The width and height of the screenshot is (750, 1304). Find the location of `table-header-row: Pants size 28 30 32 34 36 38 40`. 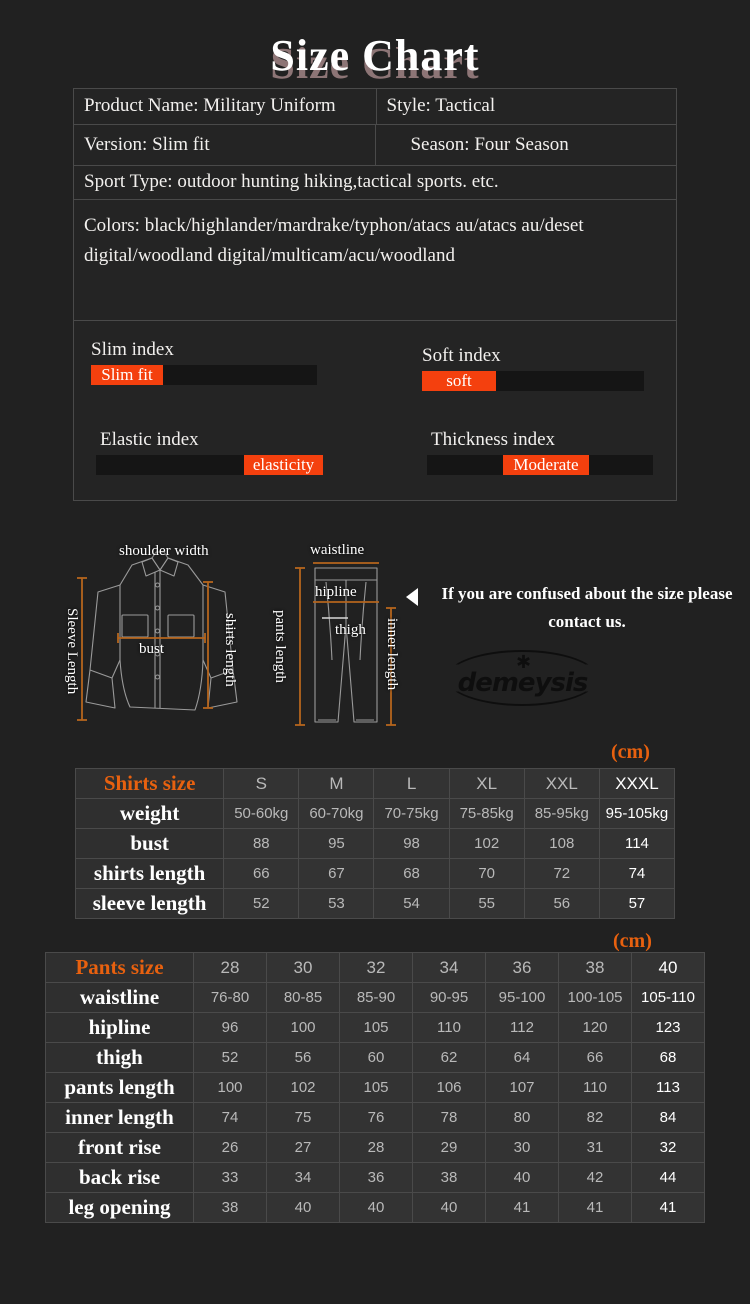

table-header-row: Pants size 28 30 32 34 36 38 40 is located at coordinates (375, 967).